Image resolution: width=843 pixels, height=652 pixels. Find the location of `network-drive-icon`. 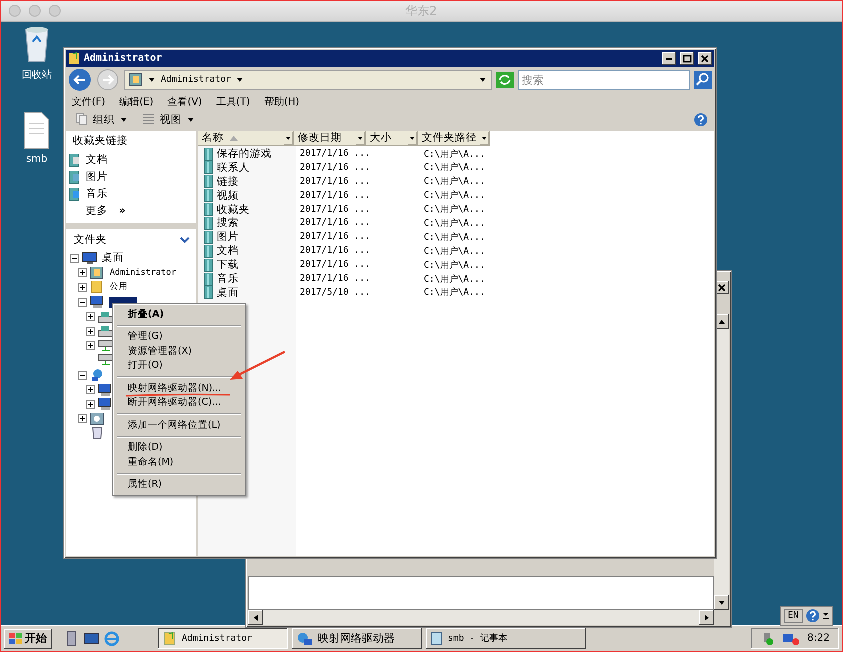

network-drive-icon is located at coordinates (305, 639).